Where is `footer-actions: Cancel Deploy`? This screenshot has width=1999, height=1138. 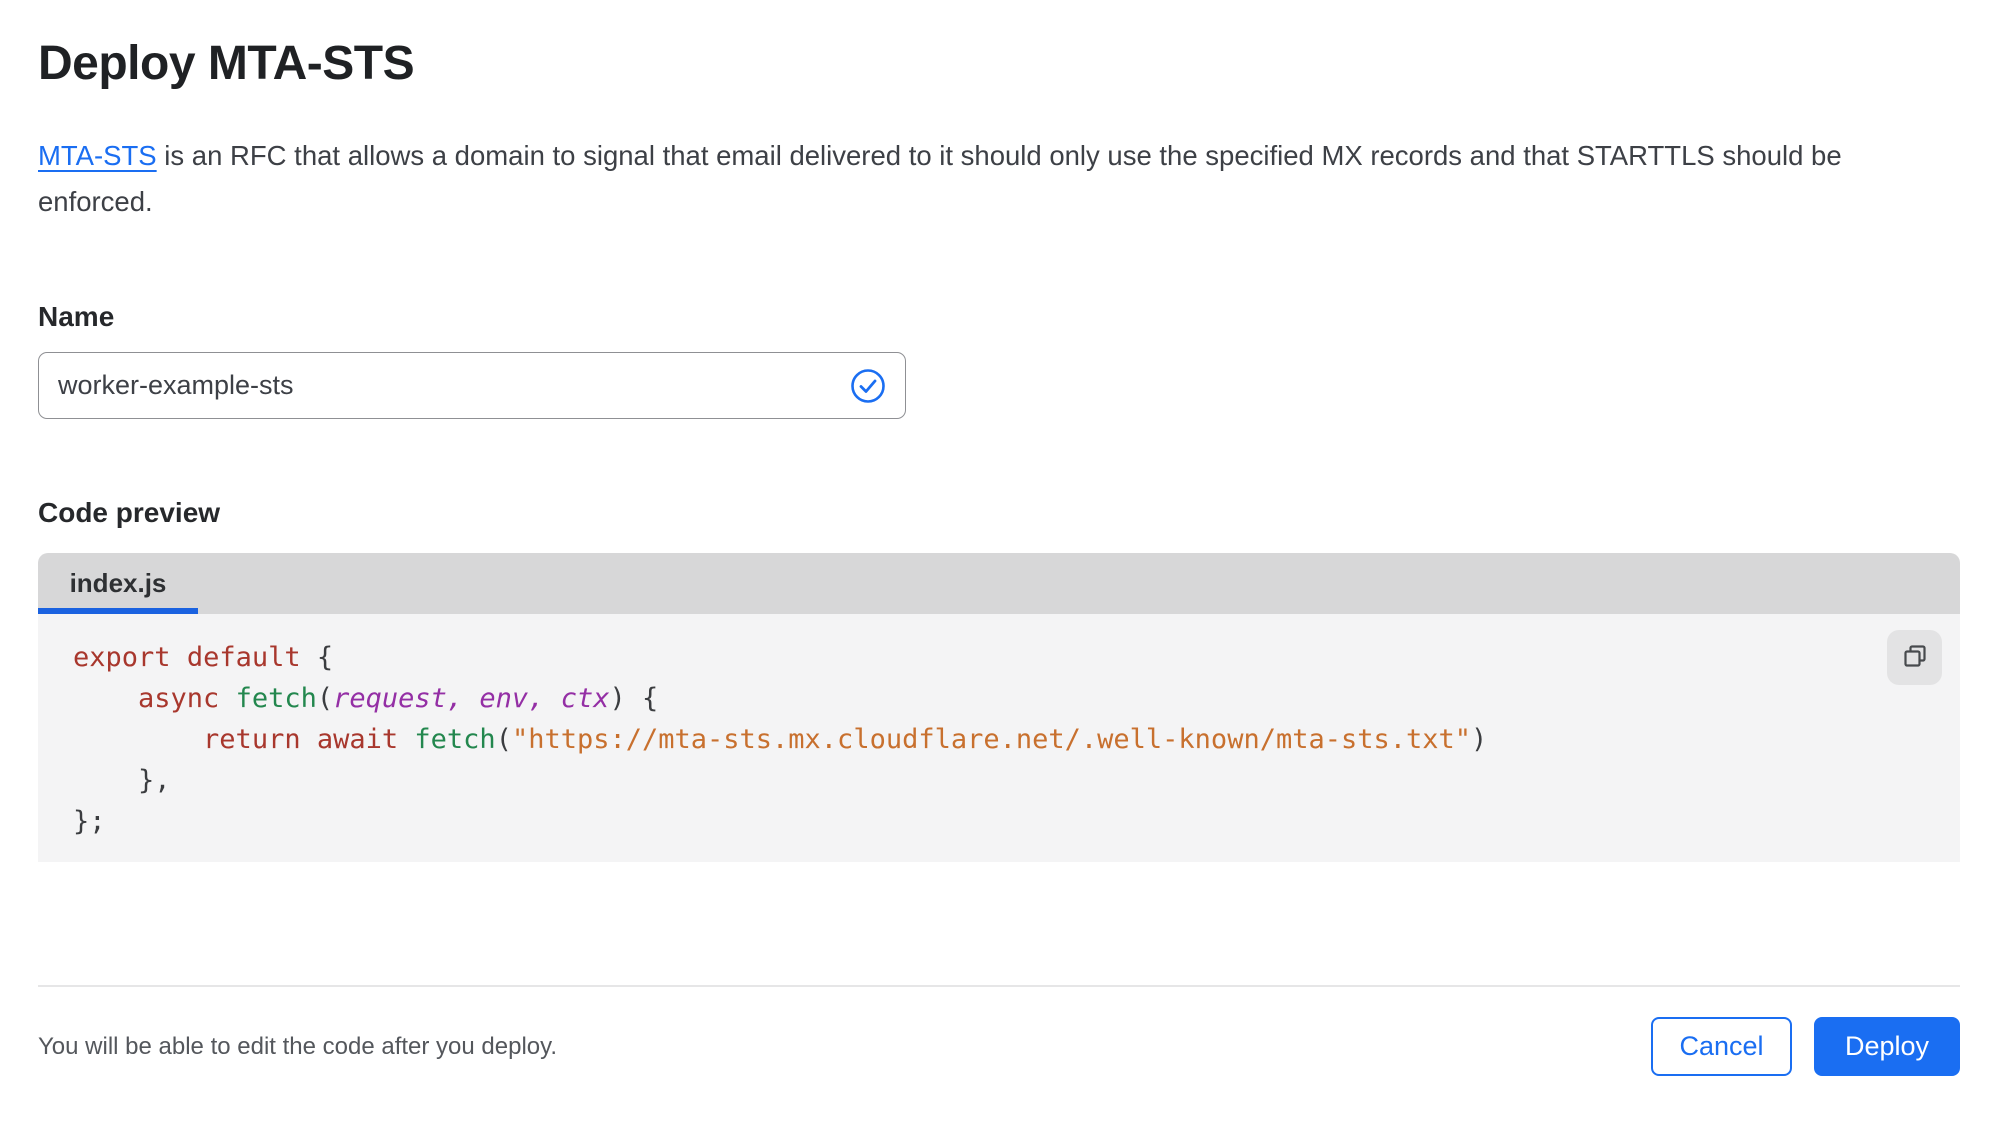
footer-actions: Cancel Deploy is located at coordinates (1805, 1046).